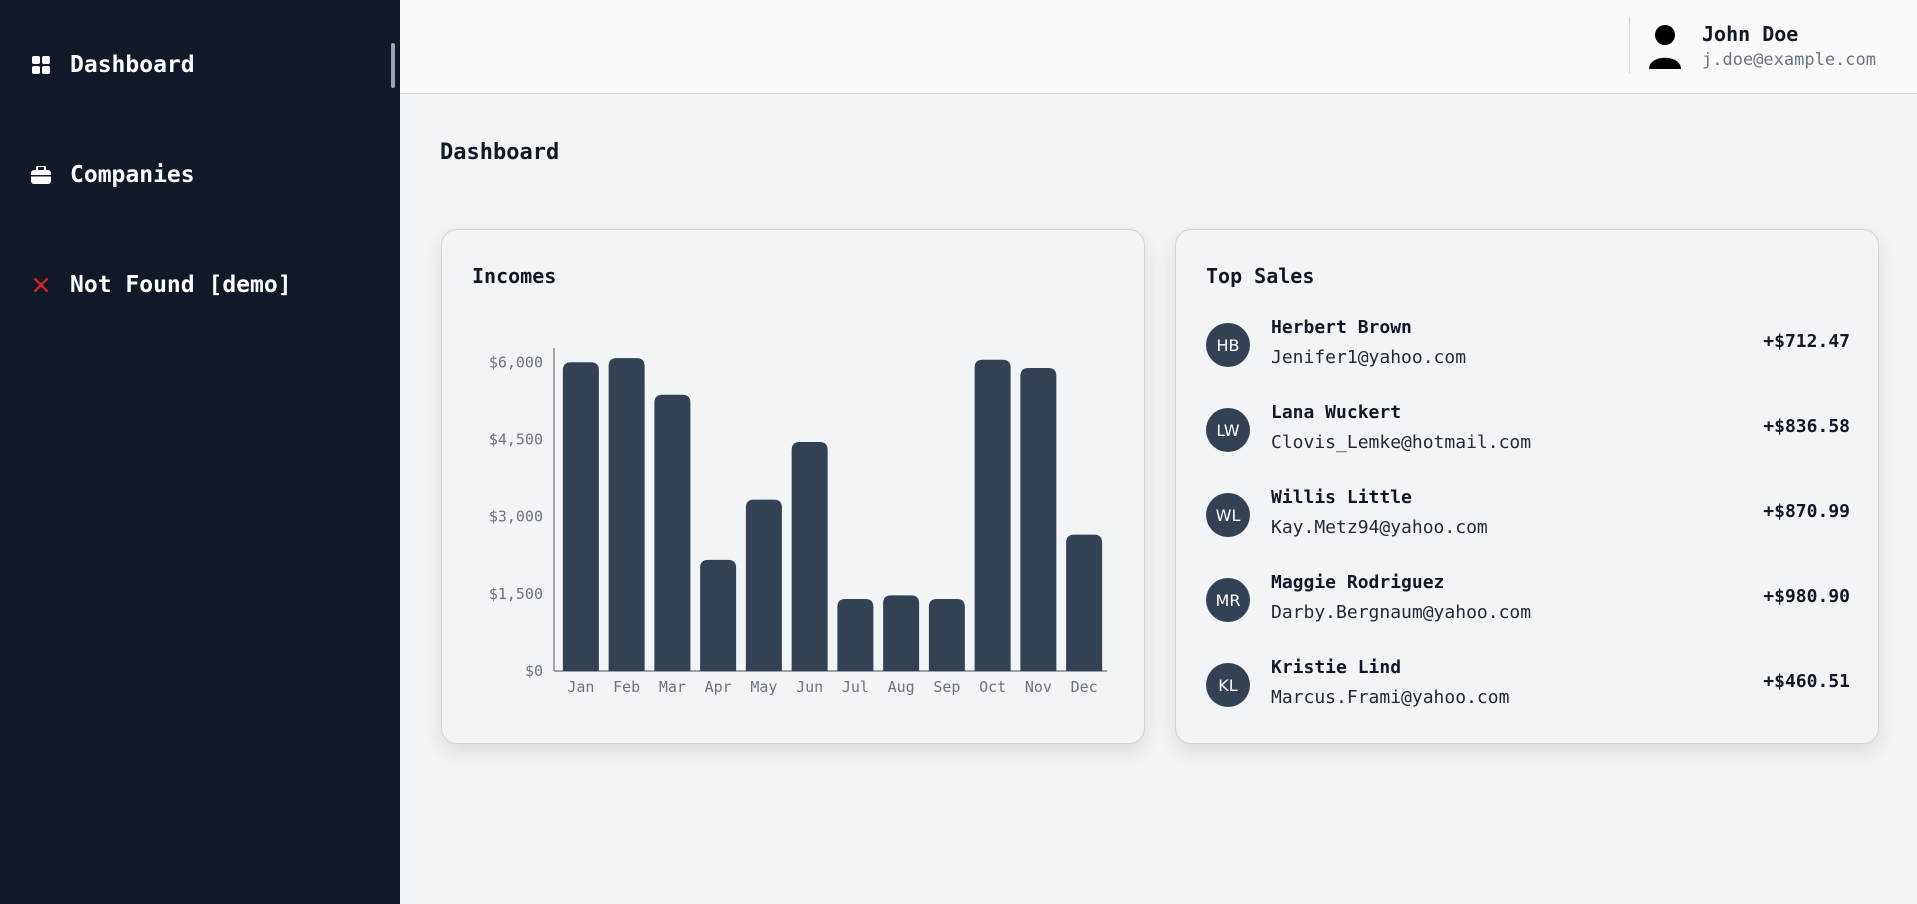 Image resolution: width=1917 pixels, height=904 pixels. Describe the element at coordinates (1084, 687) in the screenshot. I see `x-tick-label: Dec` at that location.